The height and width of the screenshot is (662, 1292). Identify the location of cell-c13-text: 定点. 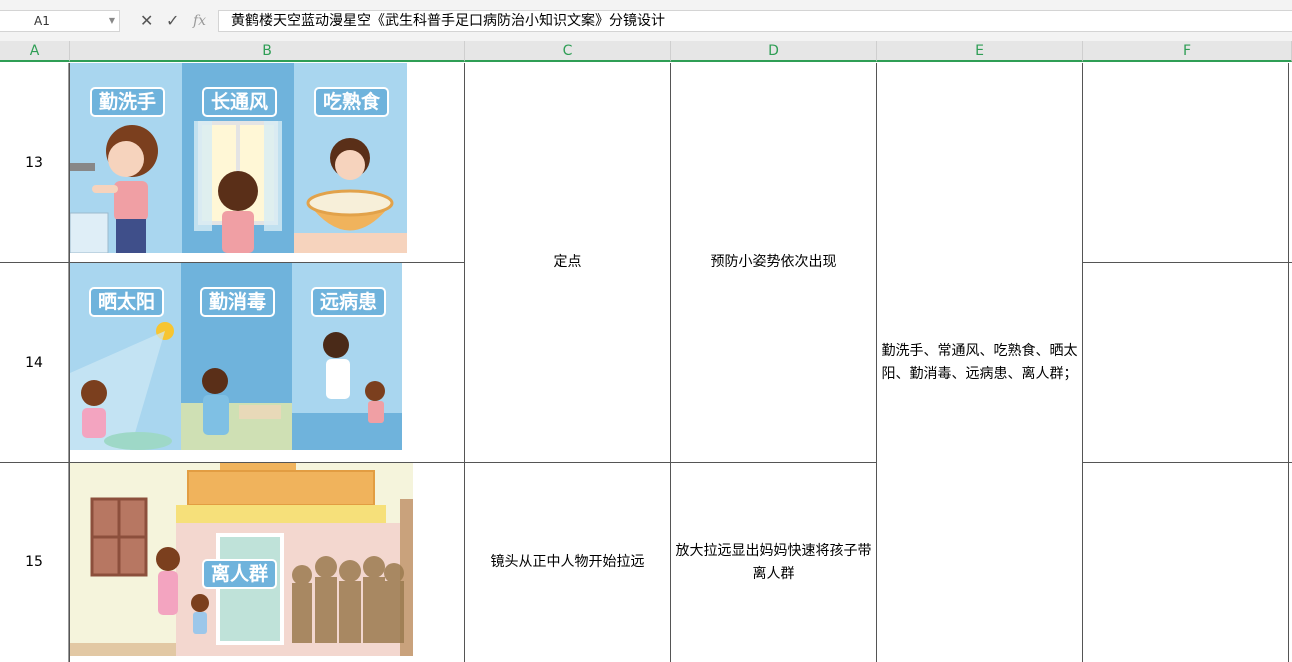
(567, 262).